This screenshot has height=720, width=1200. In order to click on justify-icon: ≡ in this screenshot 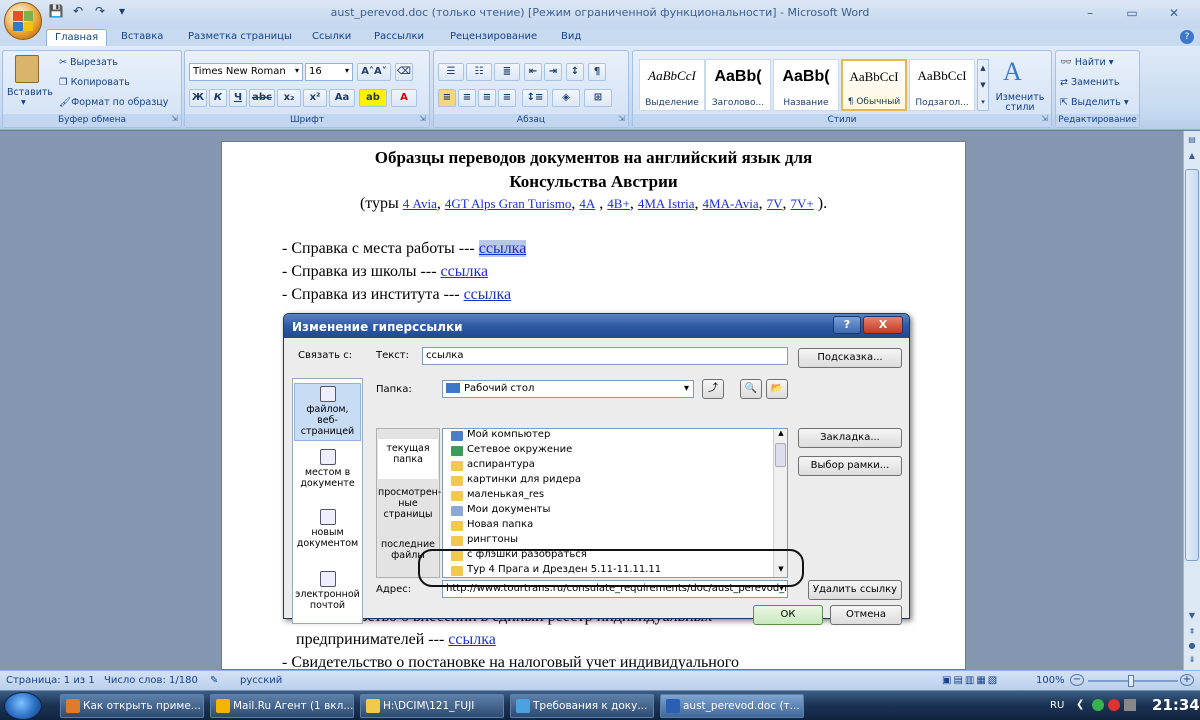, I will do `click(507, 98)`.